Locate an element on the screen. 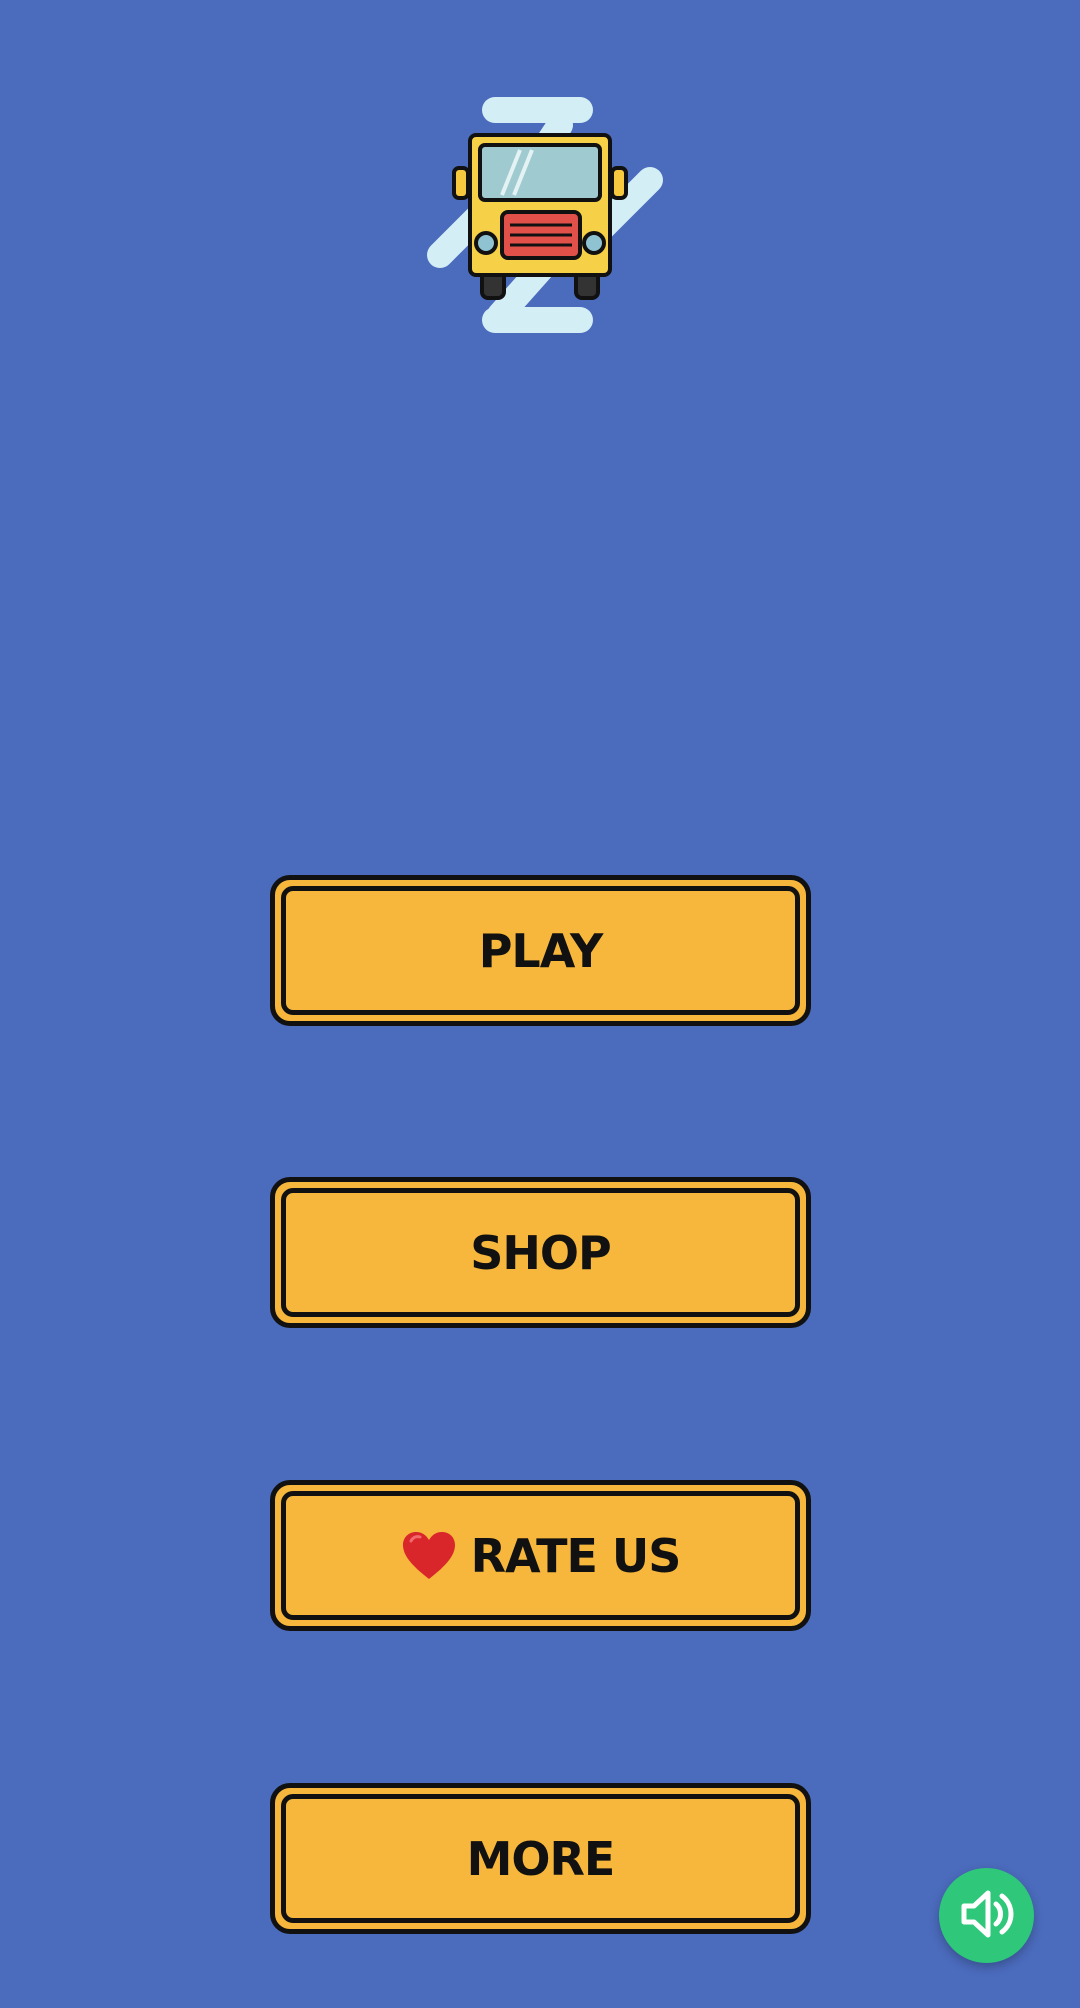 This screenshot has height=2008, width=1080. more-button: MORE is located at coordinates (540, 1858).